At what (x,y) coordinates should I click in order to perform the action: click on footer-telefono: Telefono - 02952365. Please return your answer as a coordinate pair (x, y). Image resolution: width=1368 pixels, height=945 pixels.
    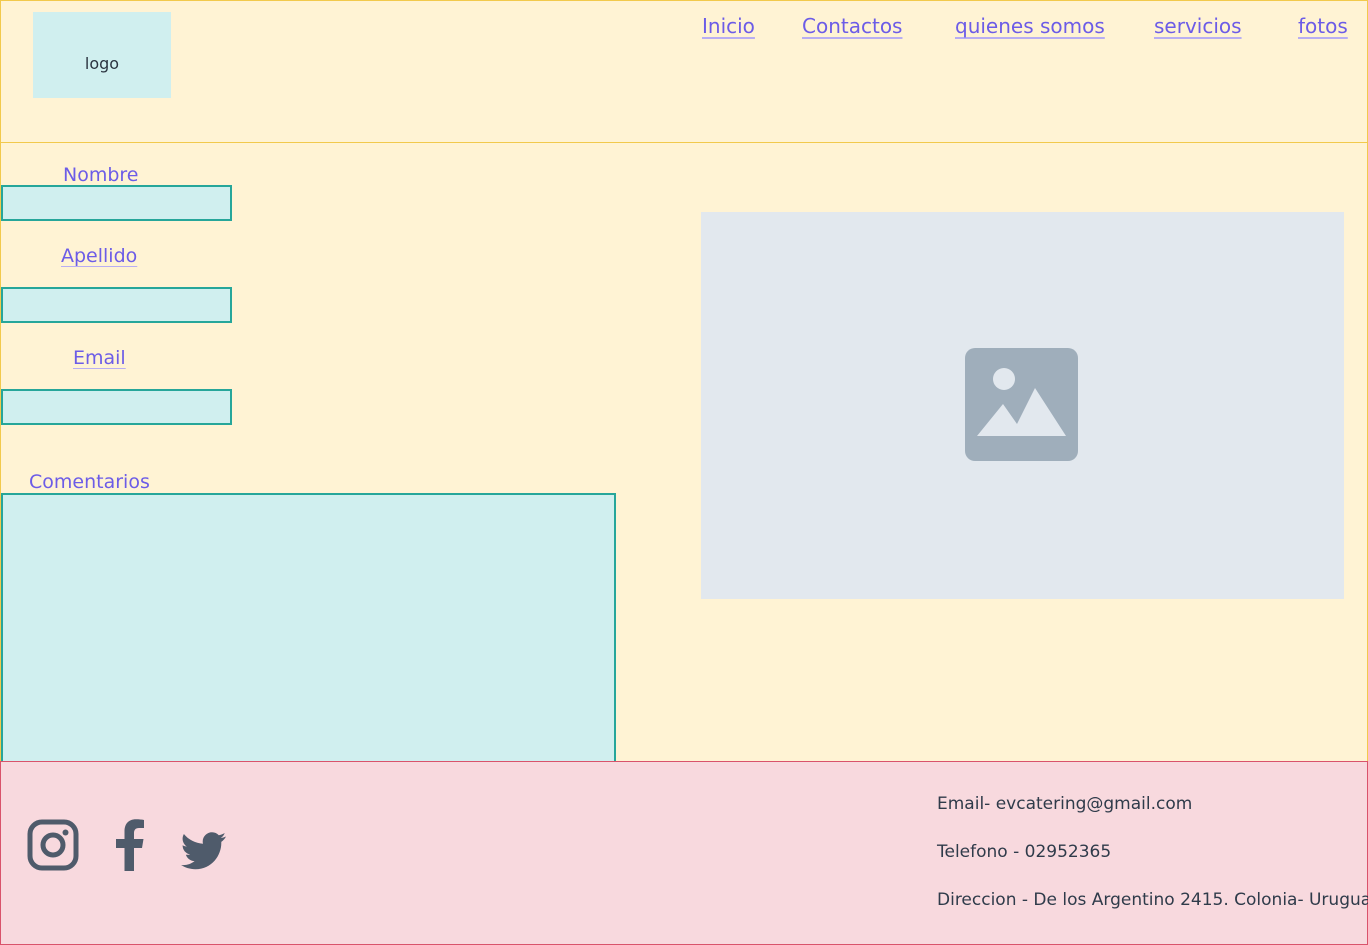
    Looking at the image, I should click on (1024, 852).